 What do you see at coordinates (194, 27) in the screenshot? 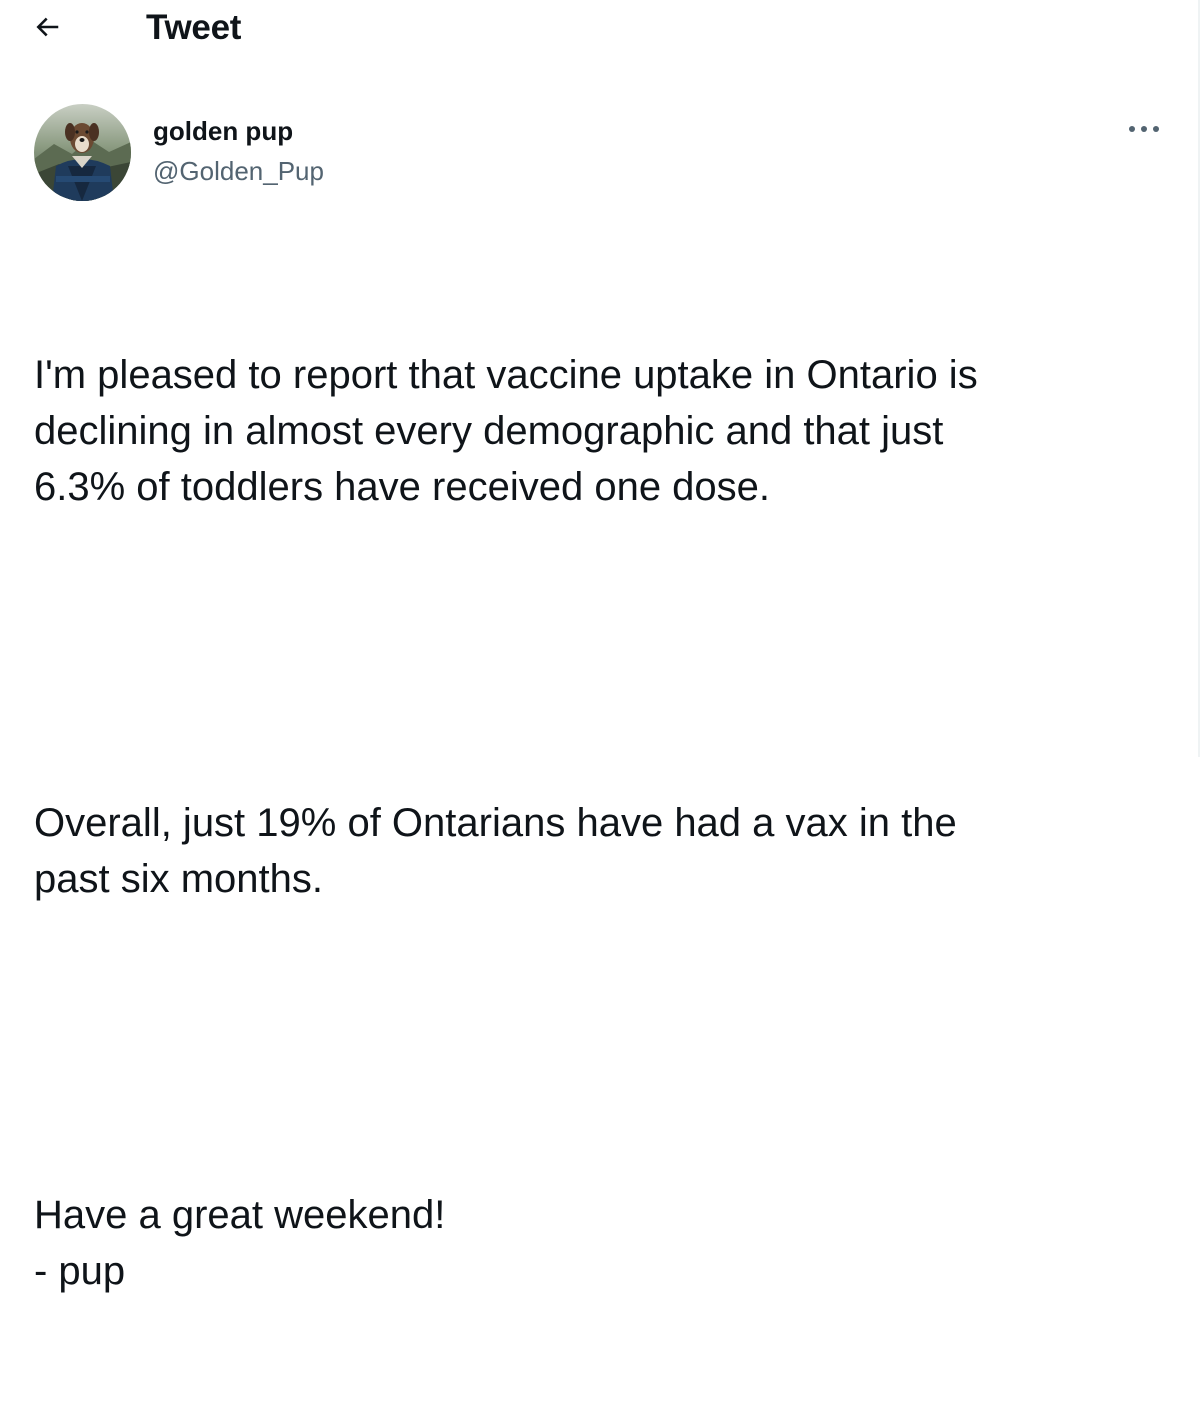
I see `page-title: Tweet` at bounding box center [194, 27].